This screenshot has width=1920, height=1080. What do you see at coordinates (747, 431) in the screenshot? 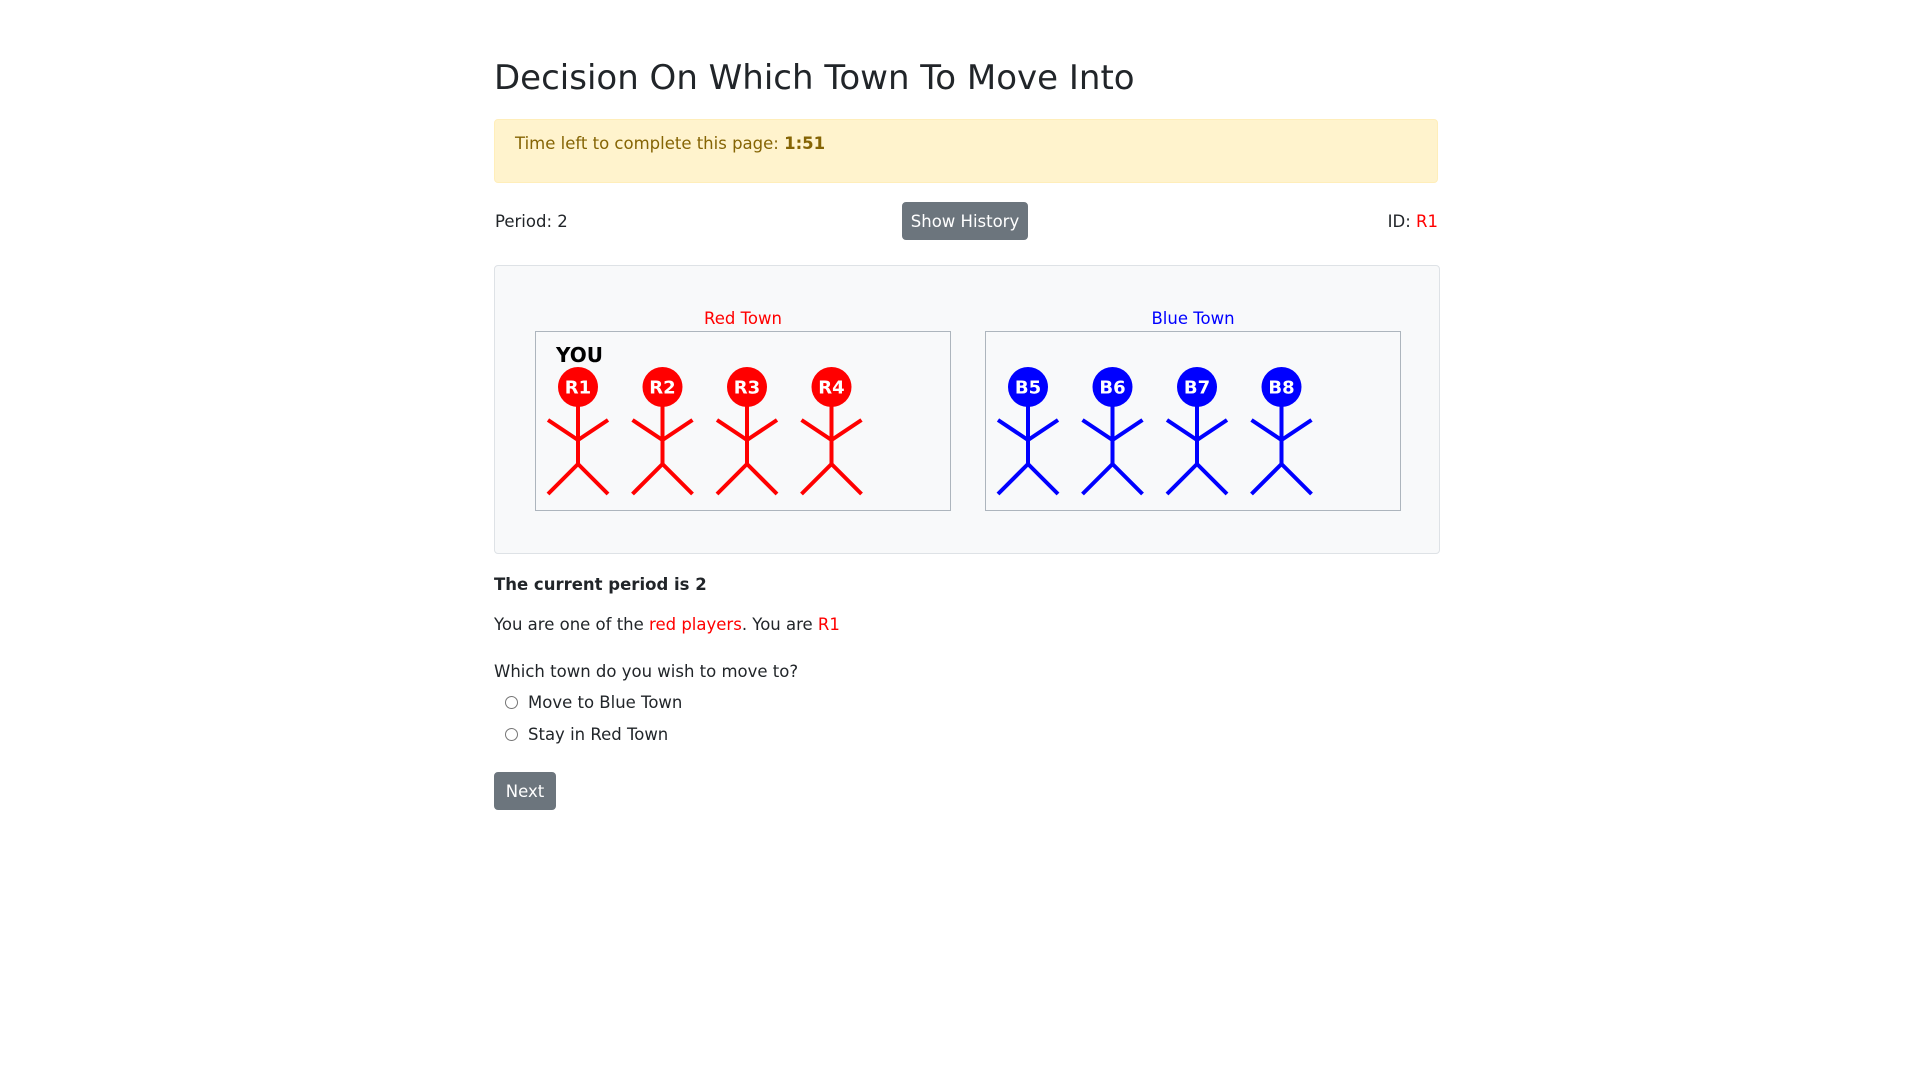
I see `stick-figure: R3` at bounding box center [747, 431].